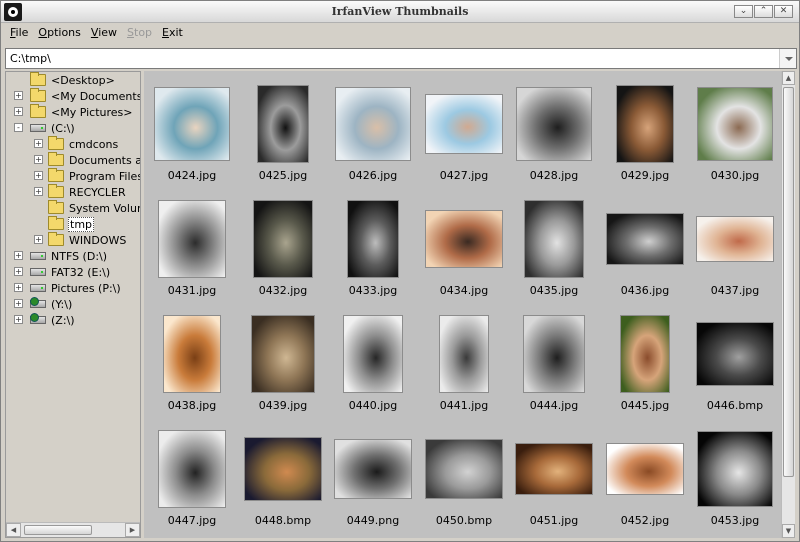  Describe the element at coordinates (763, 11) in the screenshot. I see `maximize-button: ⌃` at that location.